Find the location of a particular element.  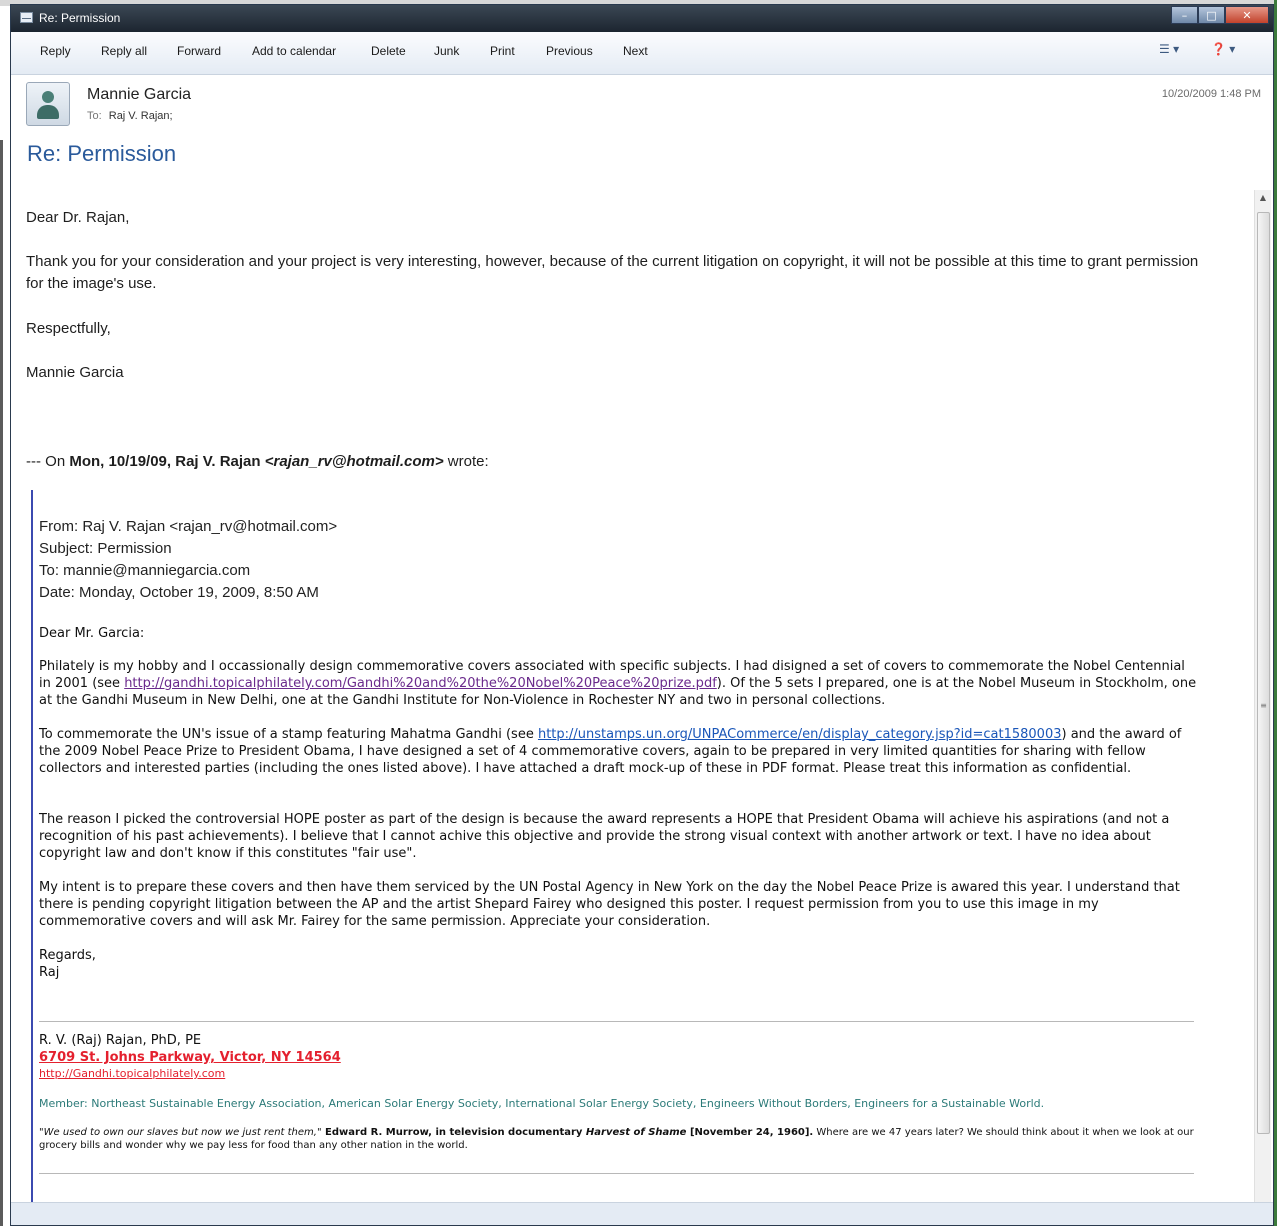

quote-intro-email: <rajan_rv@hotmail.com> is located at coordinates (354, 461).